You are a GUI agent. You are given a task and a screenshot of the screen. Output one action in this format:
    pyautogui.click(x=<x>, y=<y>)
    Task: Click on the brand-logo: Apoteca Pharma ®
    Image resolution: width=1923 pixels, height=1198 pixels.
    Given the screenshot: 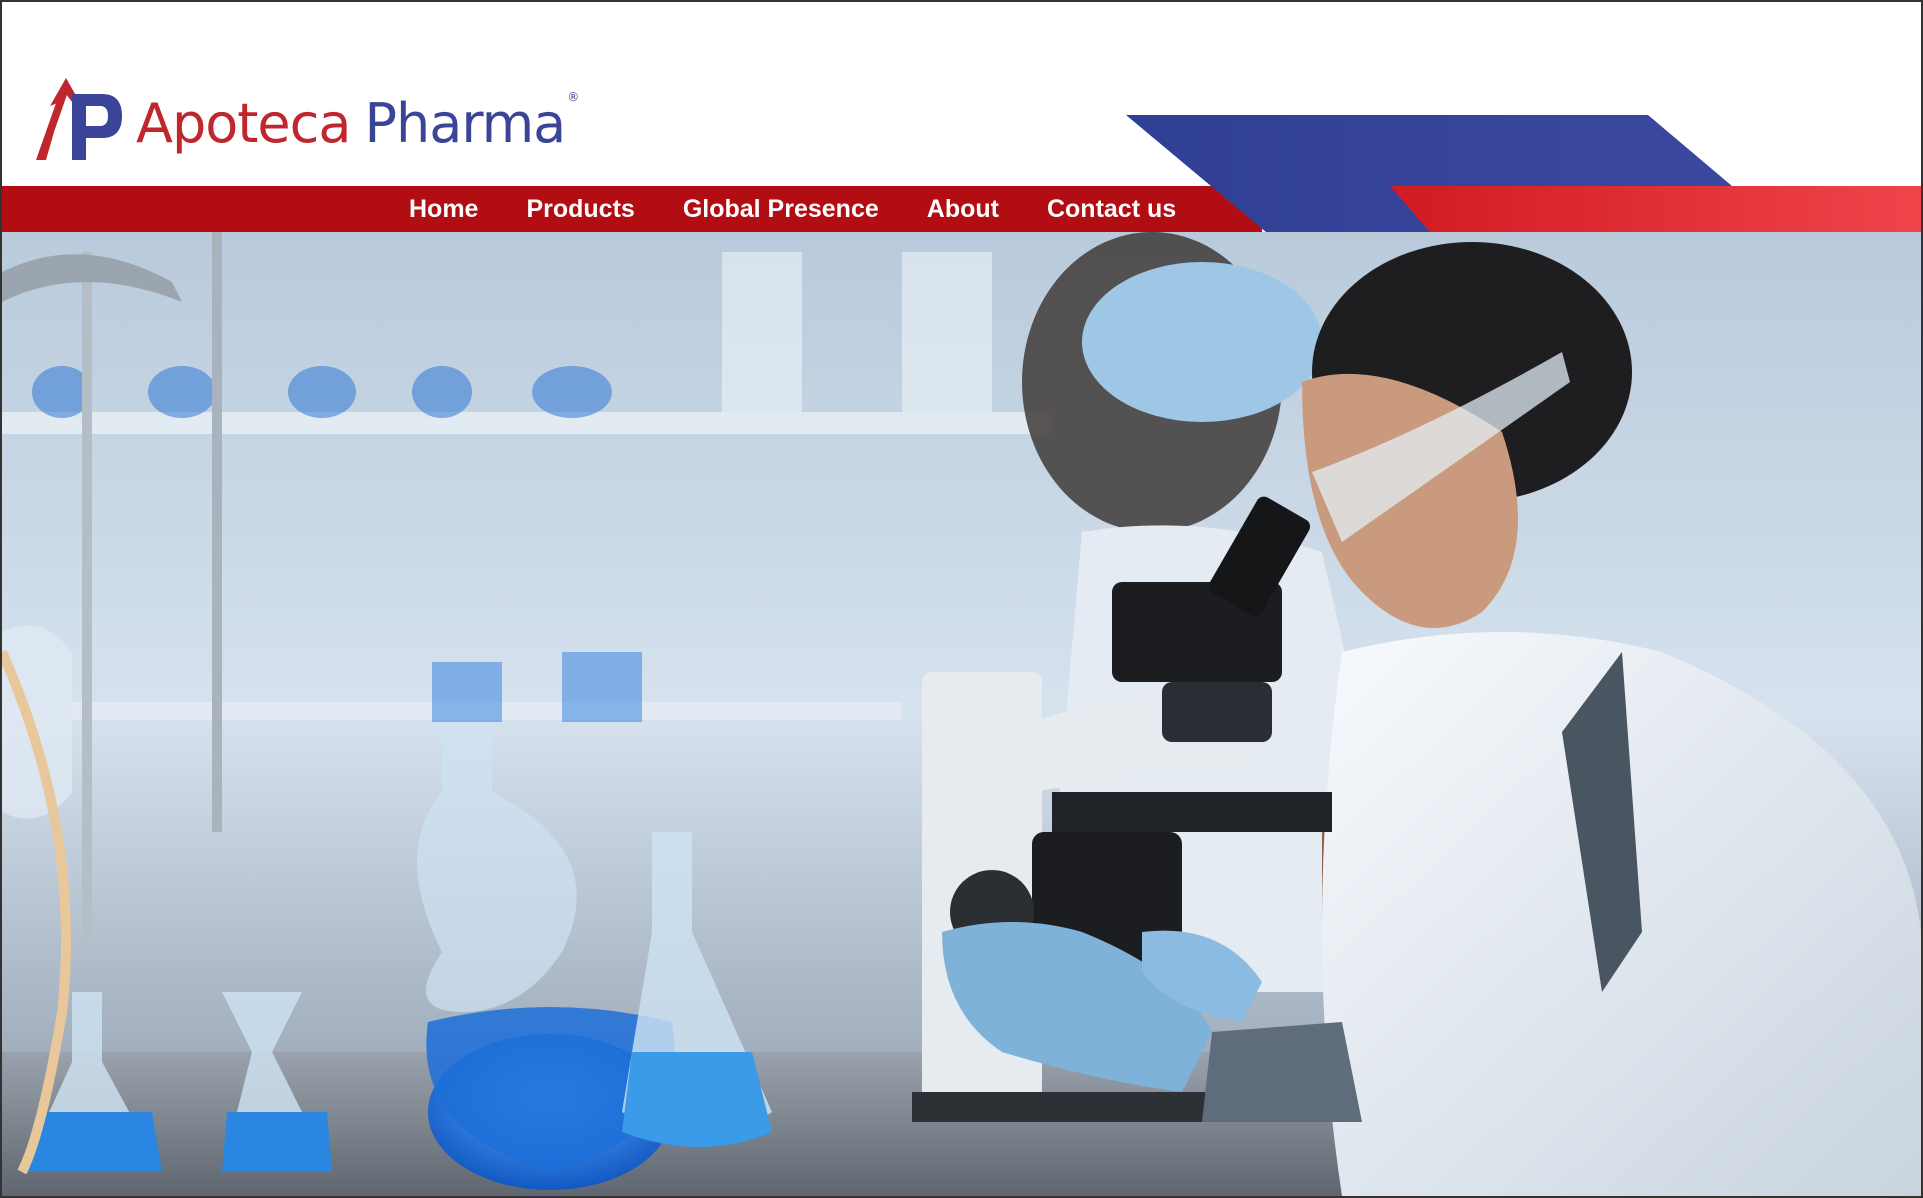 What is the action you would take?
    pyautogui.click(x=305, y=120)
    